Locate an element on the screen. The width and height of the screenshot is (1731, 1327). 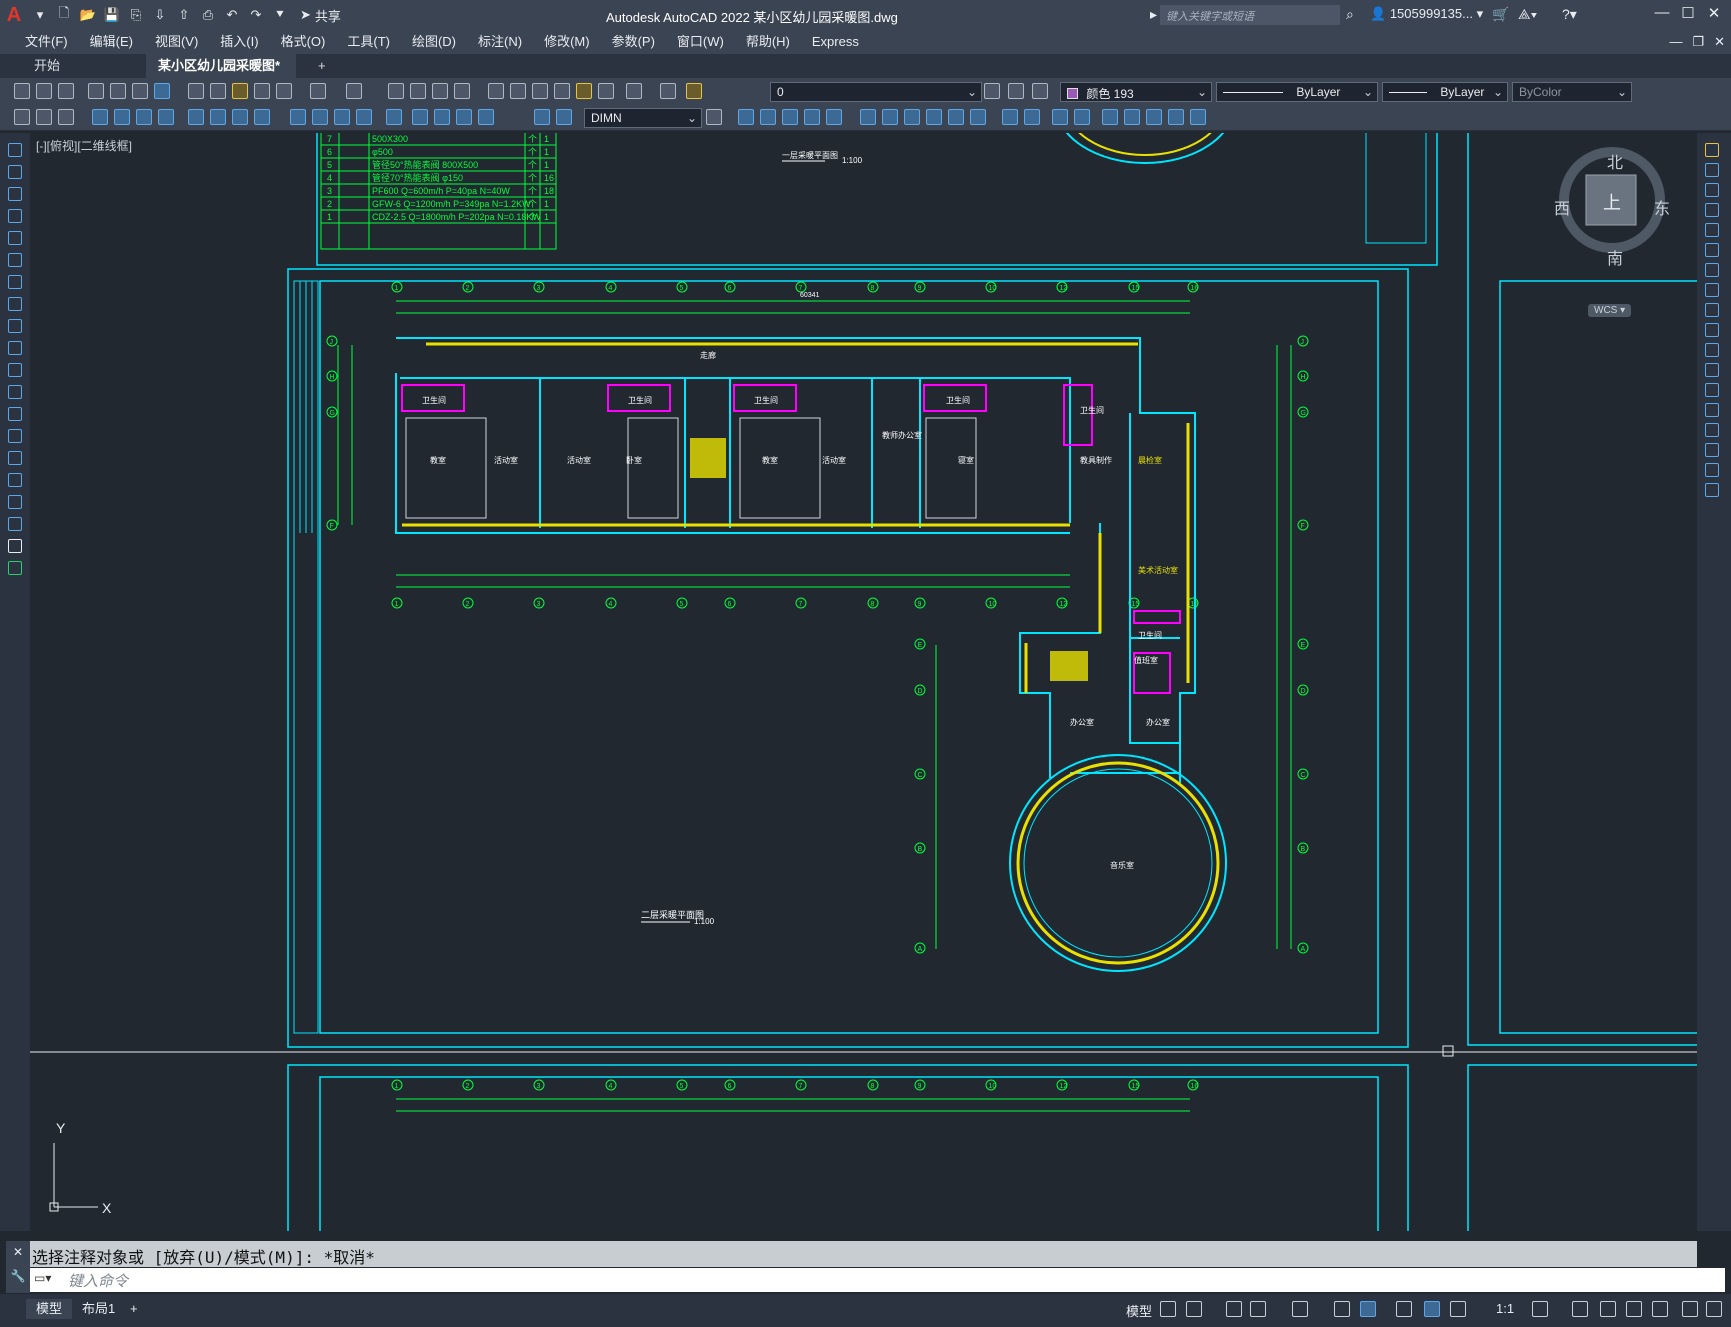
draworder-under-icon is located at coordinates (812, 117).